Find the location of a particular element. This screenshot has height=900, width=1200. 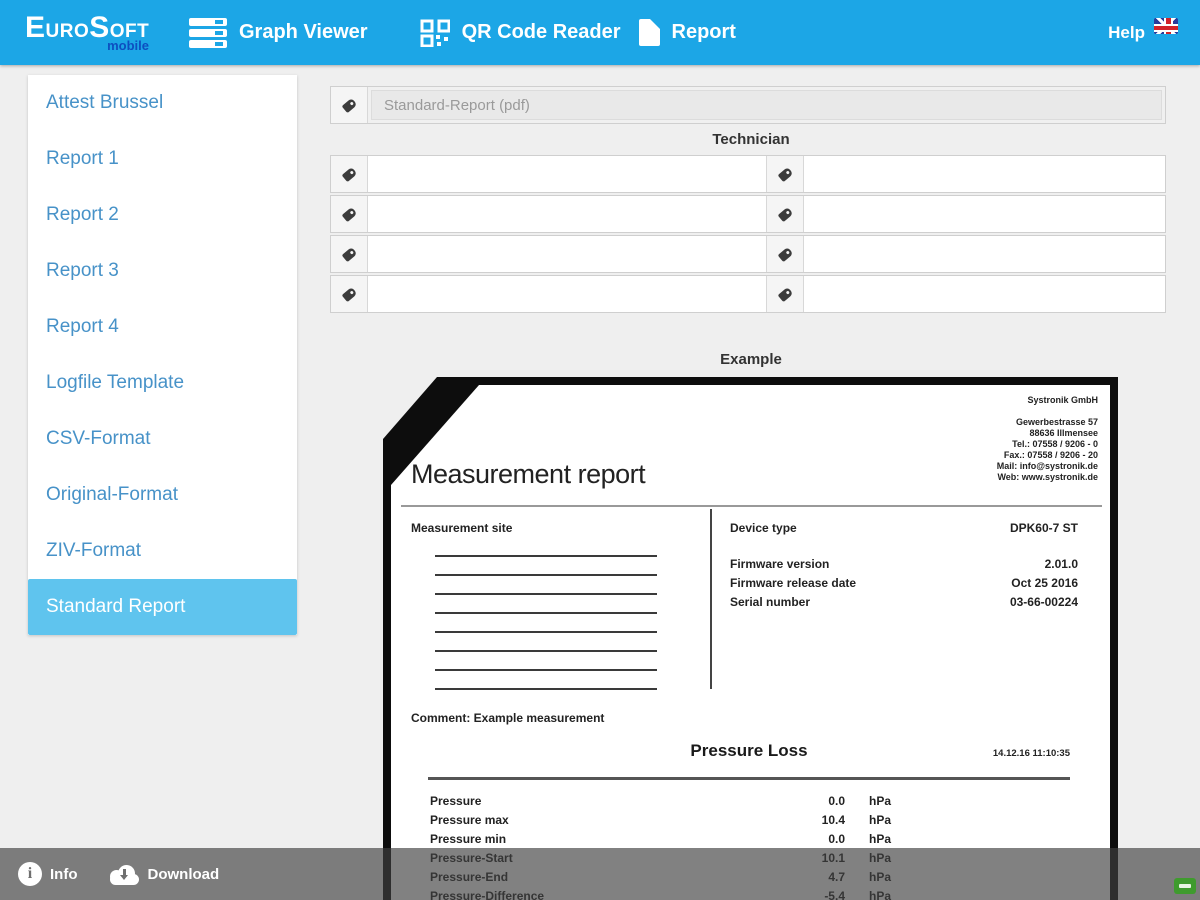

technician-table is located at coordinates (748, 235).